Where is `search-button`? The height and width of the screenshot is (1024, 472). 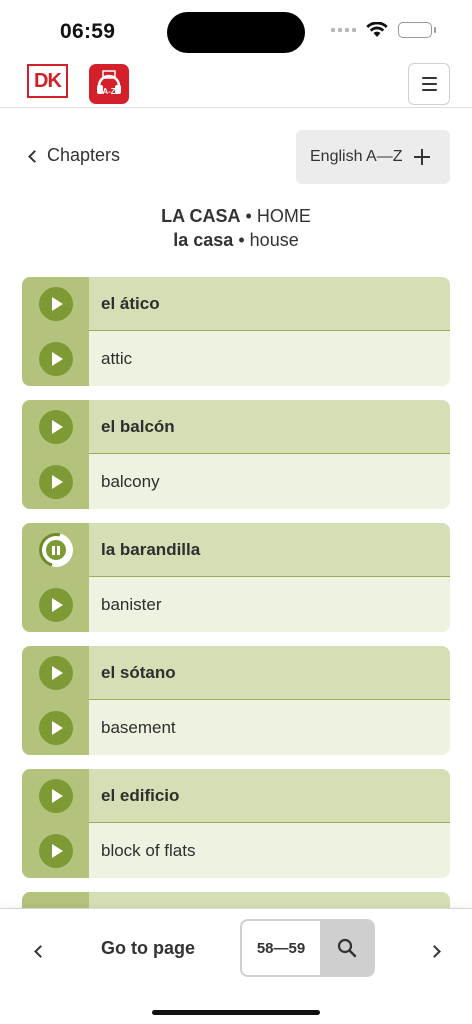
search-button is located at coordinates (346, 948).